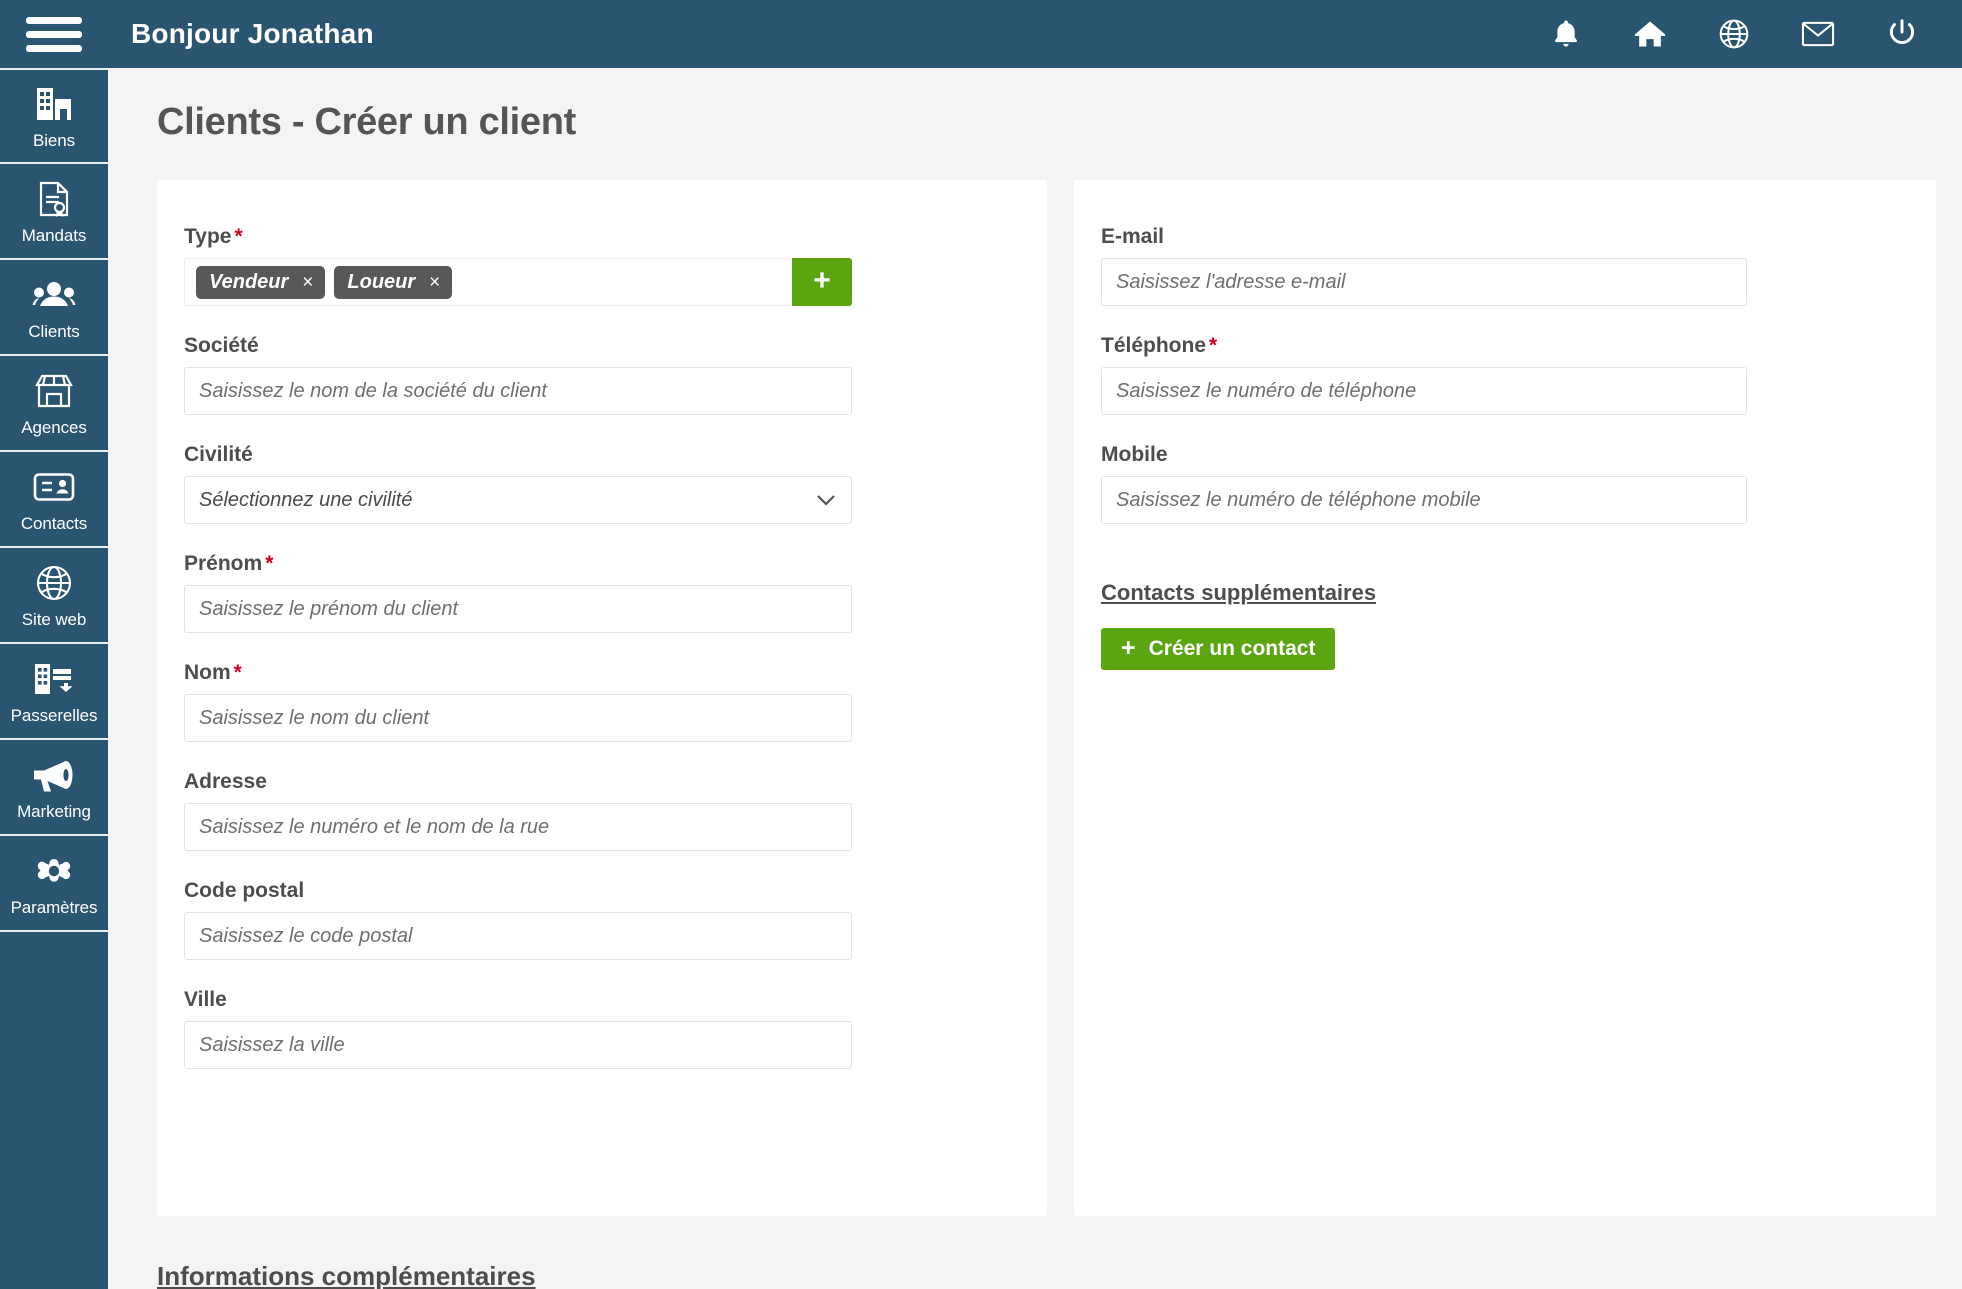 This screenshot has width=1962, height=1289. I want to click on field-email: E-mail, so click(1518, 265).